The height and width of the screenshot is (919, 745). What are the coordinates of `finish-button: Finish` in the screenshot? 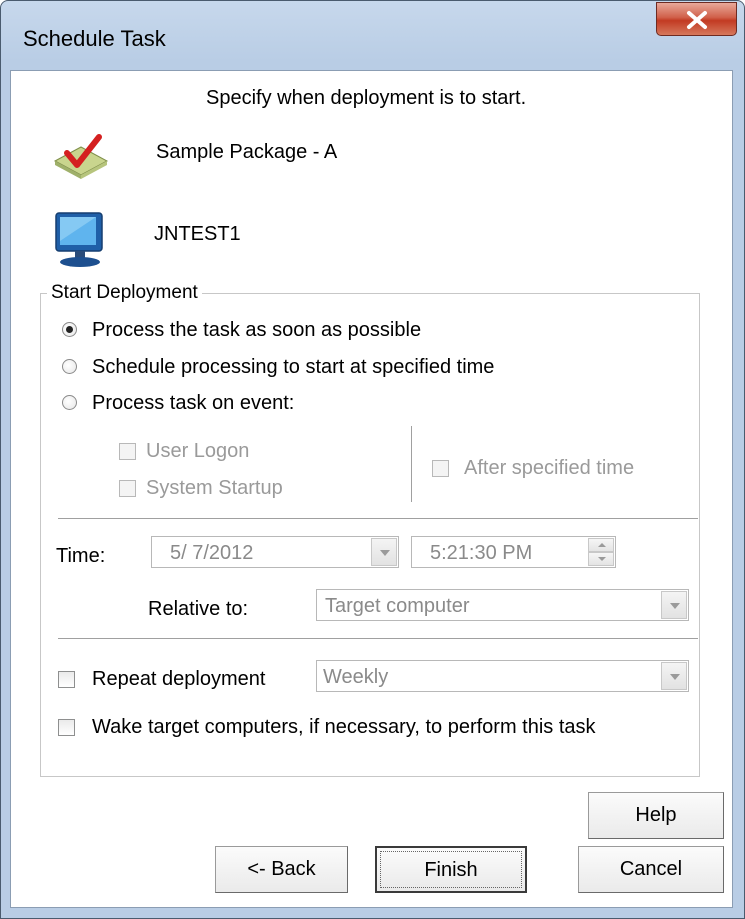 It's located at (451, 869).